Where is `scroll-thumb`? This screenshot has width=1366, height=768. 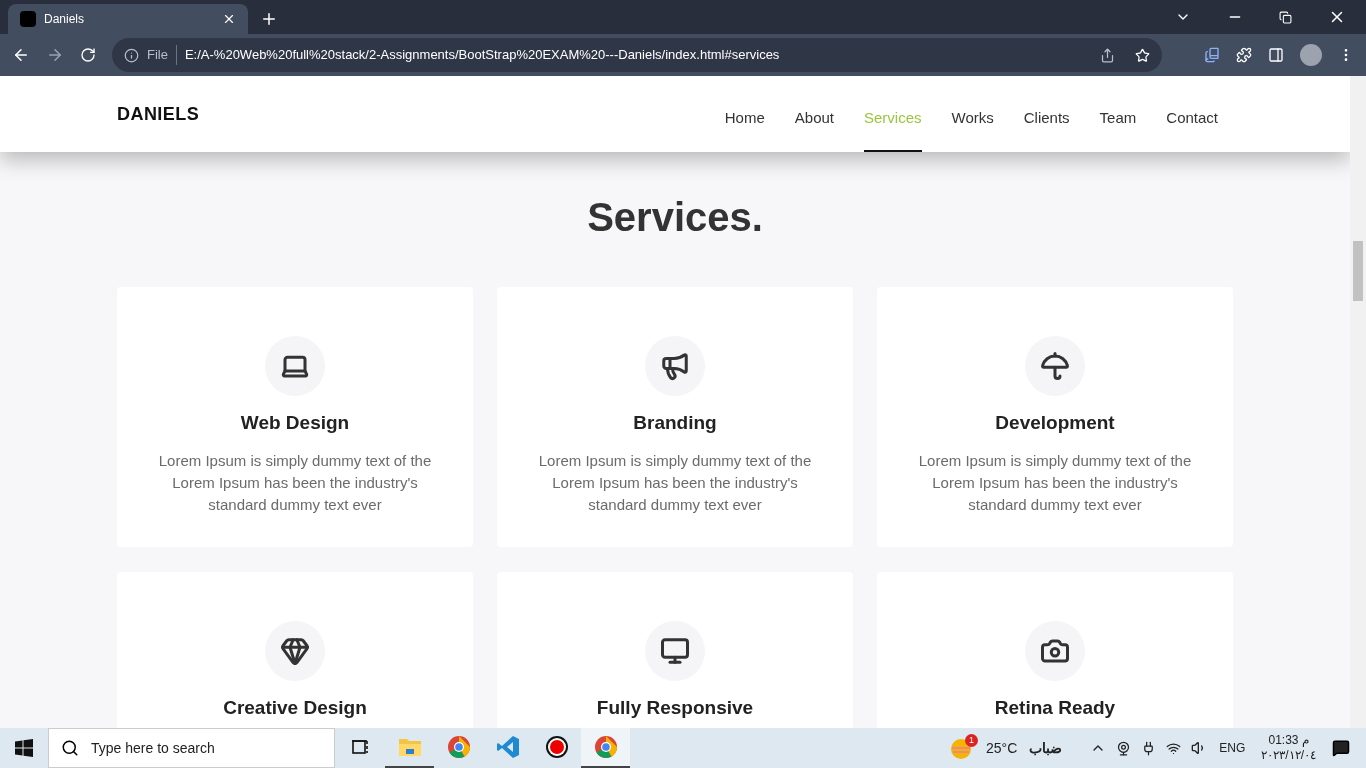 scroll-thumb is located at coordinates (1358, 271).